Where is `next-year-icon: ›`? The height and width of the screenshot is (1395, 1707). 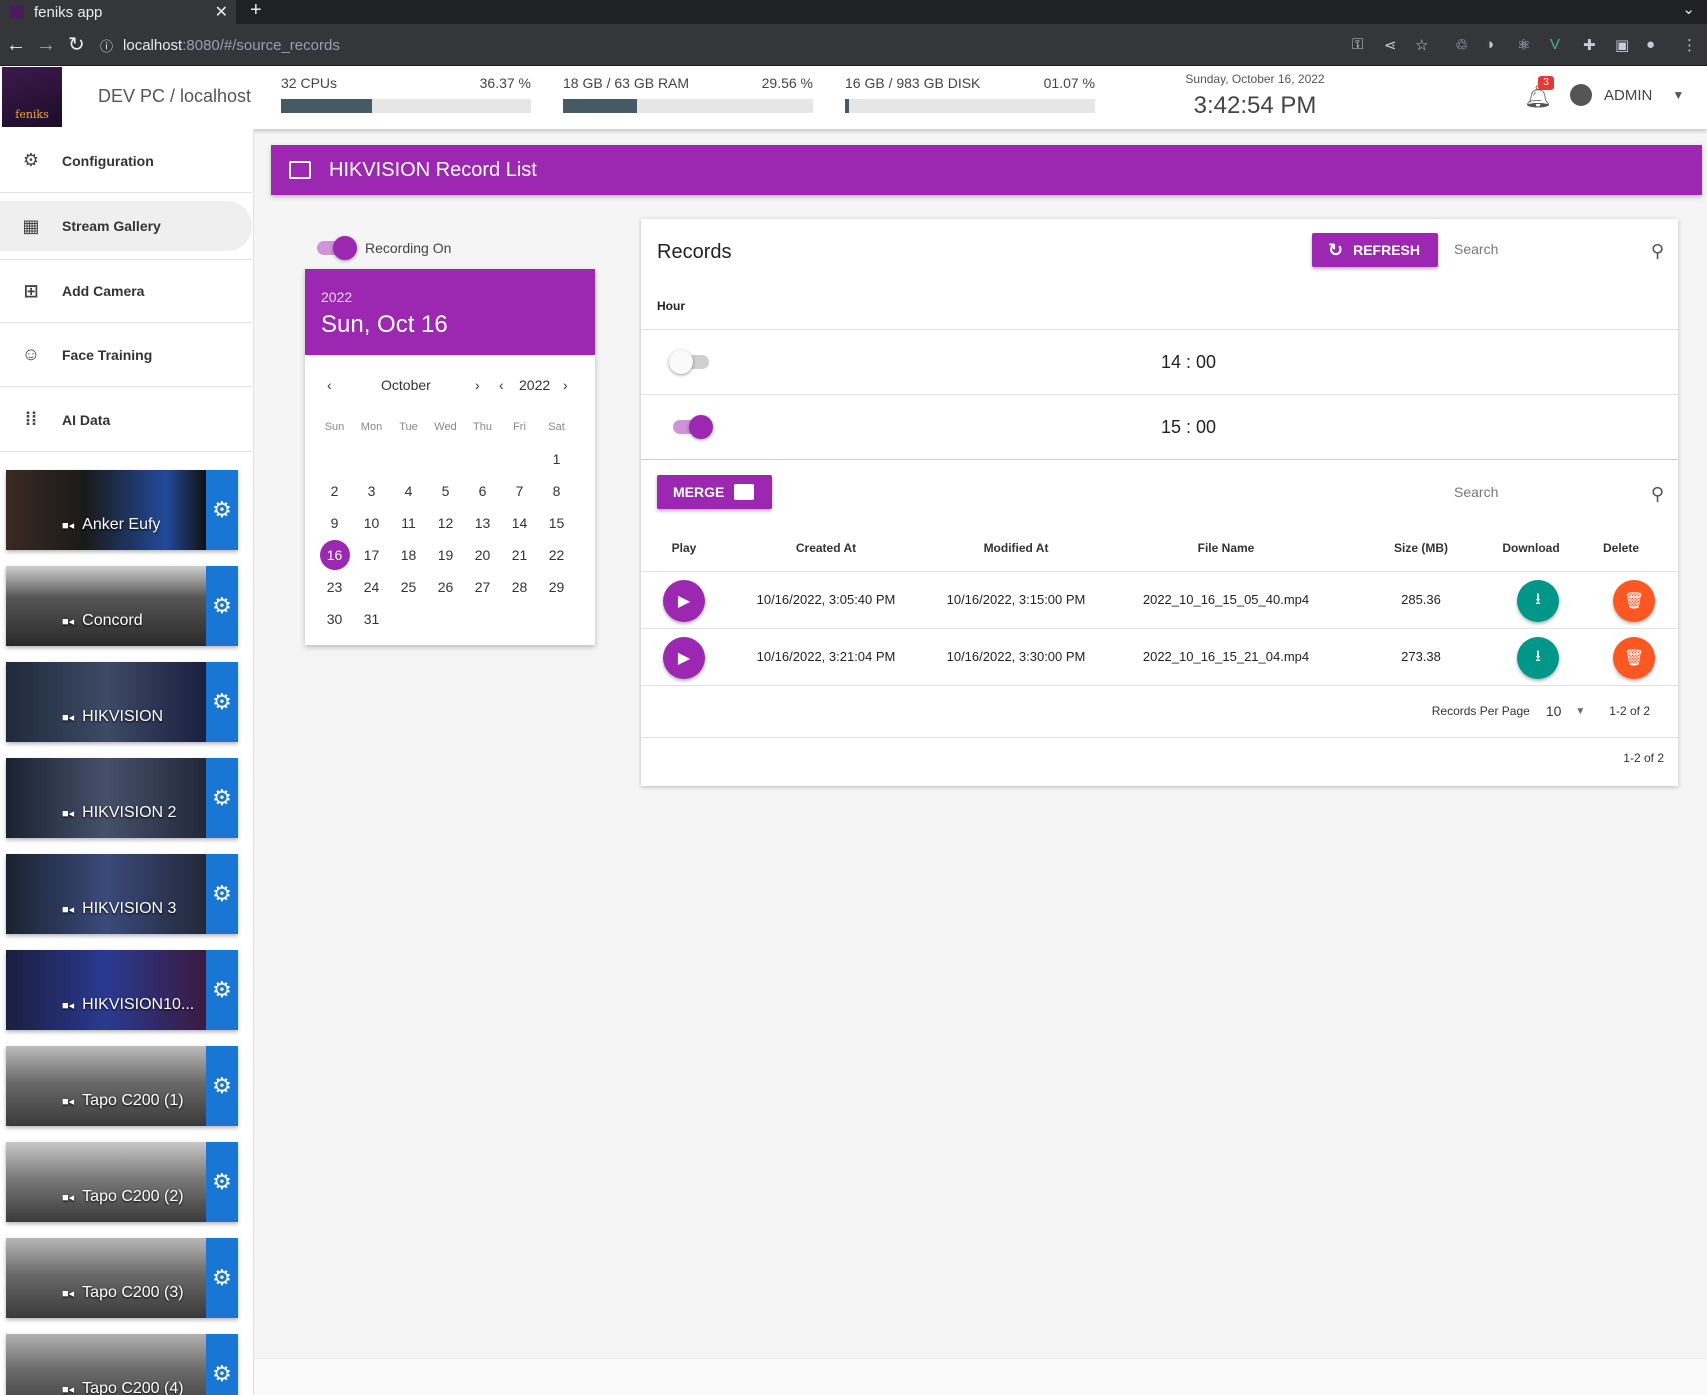 next-year-icon: › is located at coordinates (565, 385).